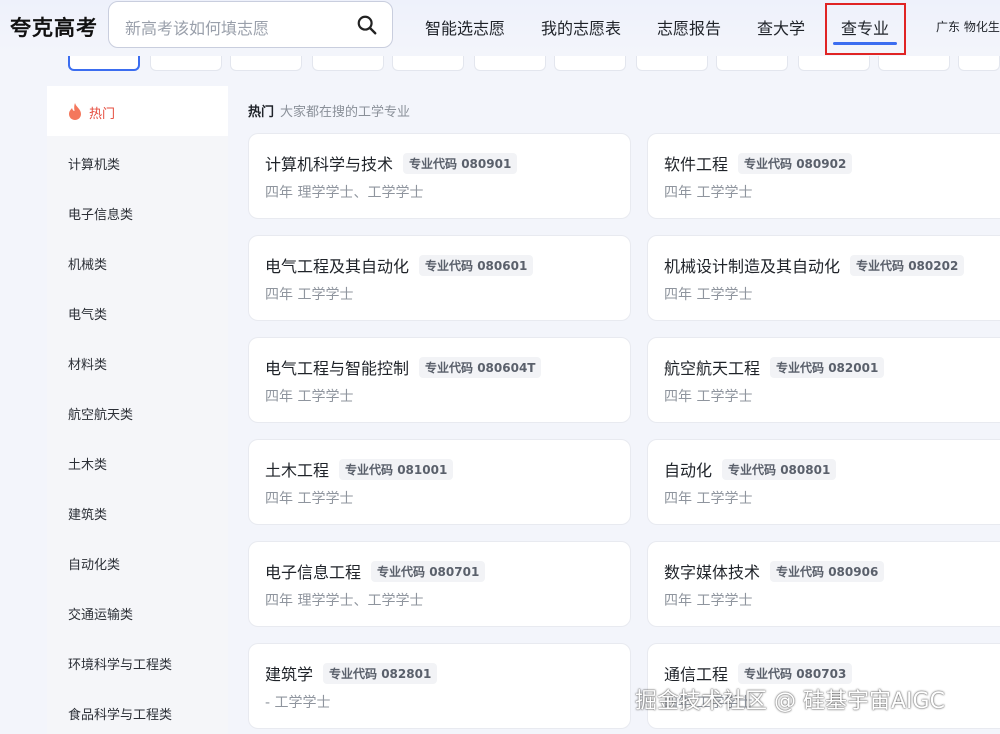 The width and height of the screenshot is (1000, 734). What do you see at coordinates (795, 163) in the screenshot?
I see `major-code-badge: 专业代码 080902` at bounding box center [795, 163].